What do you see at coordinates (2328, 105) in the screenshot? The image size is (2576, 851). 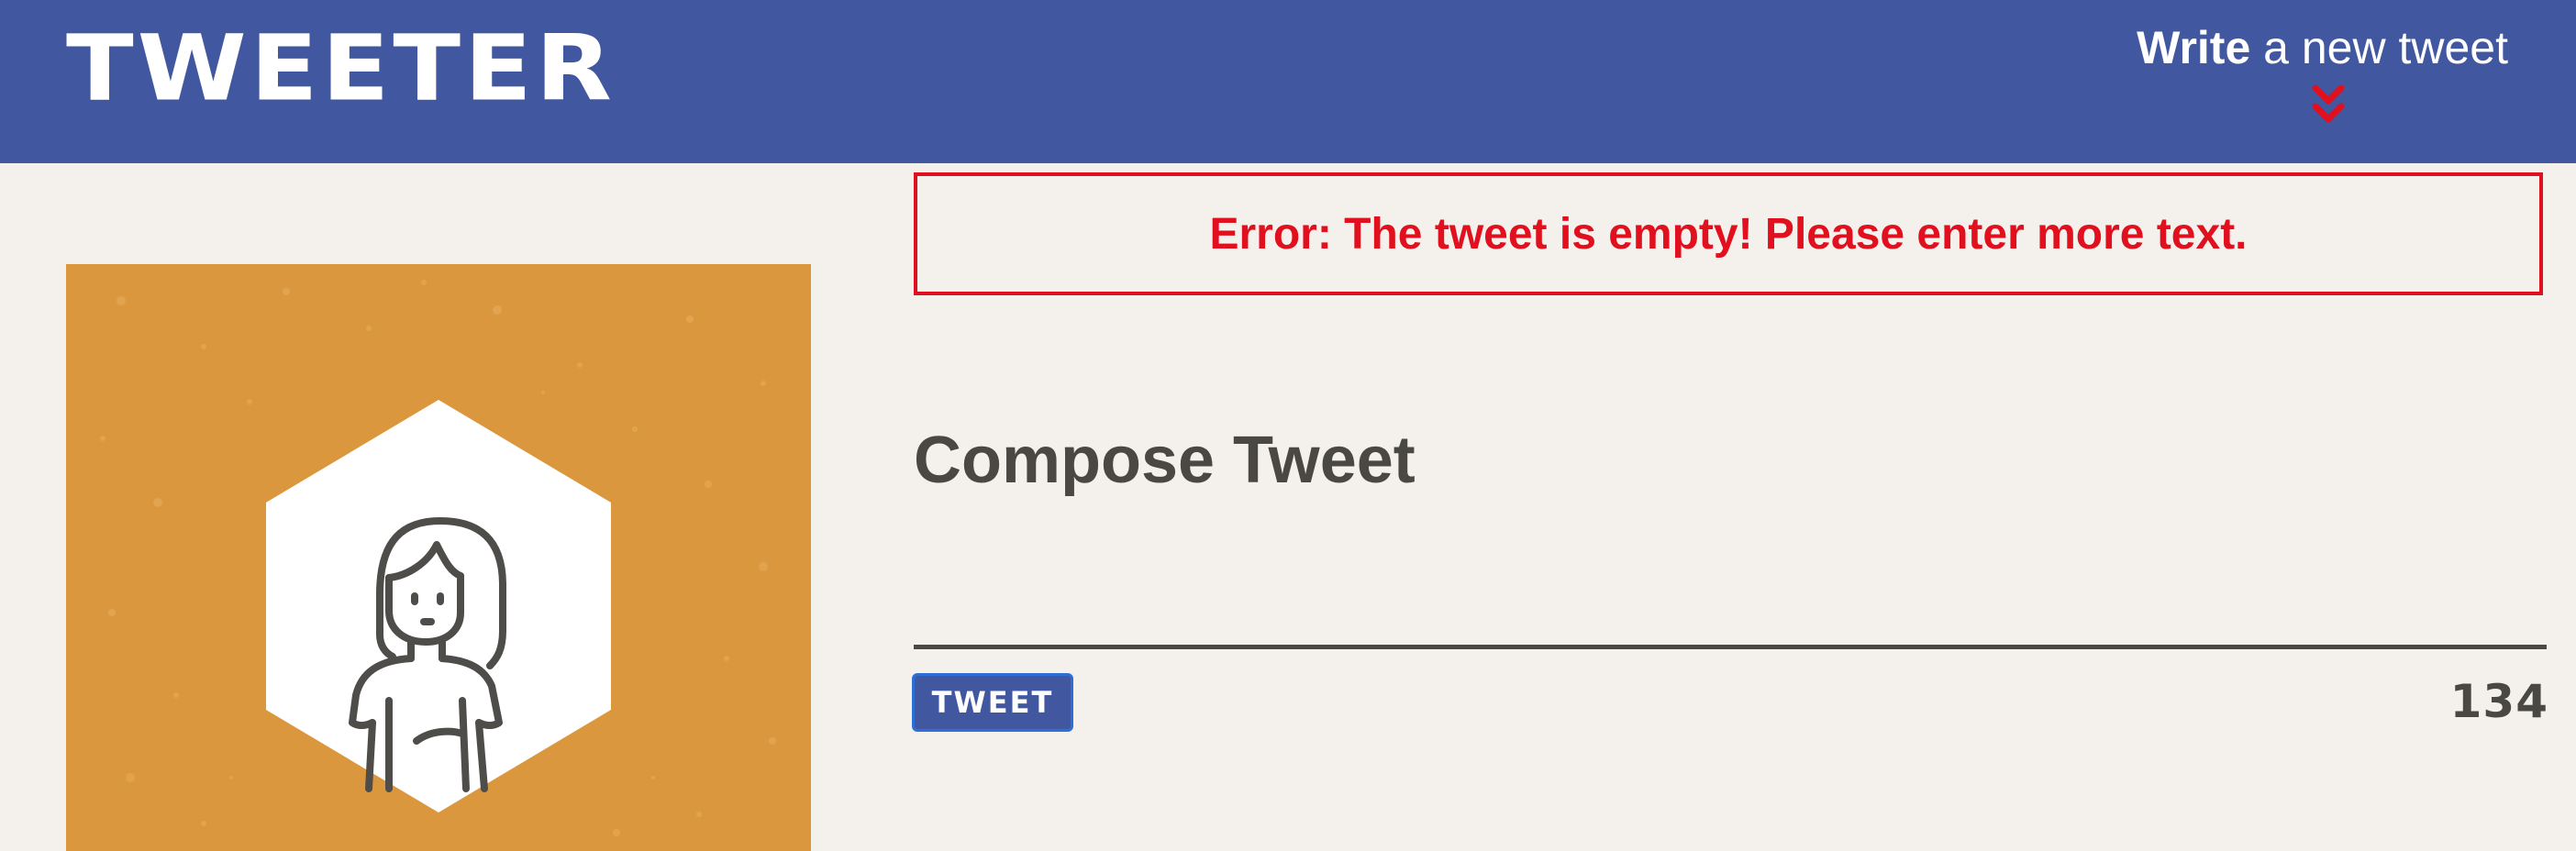 I see `double-chevron-down-icon` at bounding box center [2328, 105].